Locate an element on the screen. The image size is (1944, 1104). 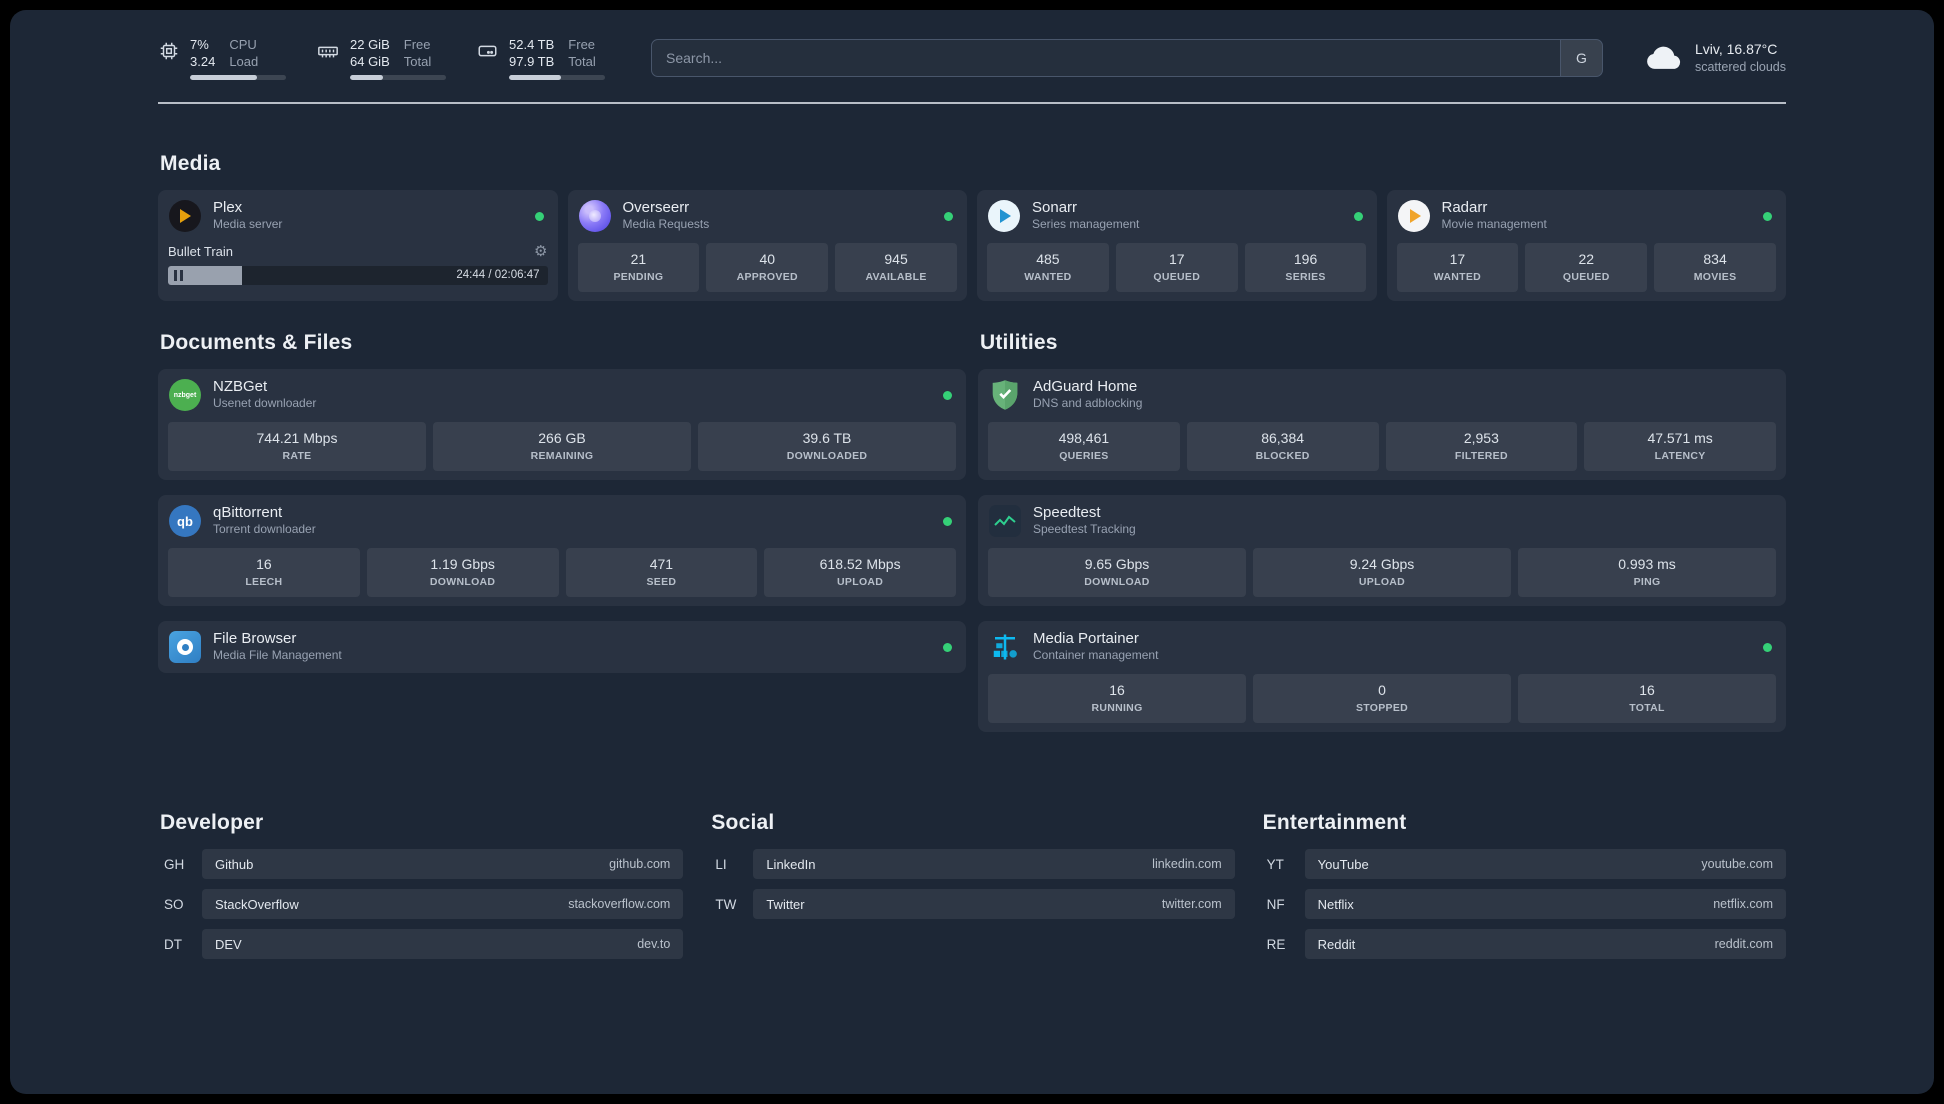
stat-block: 22 QUEUED is located at coordinates (1586, 267).